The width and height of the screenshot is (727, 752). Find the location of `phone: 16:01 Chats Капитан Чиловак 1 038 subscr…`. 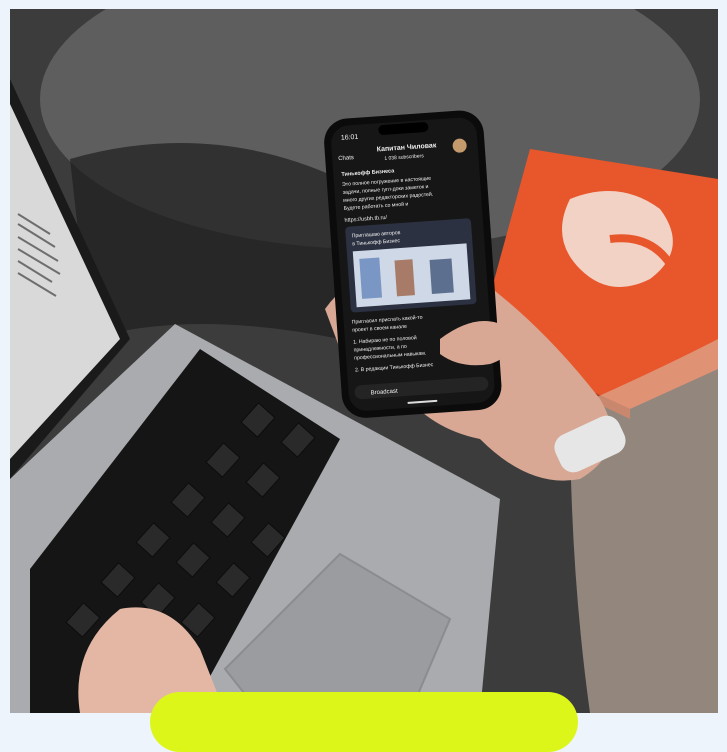

phone: 16:01 Chats Капитан Чиловак 1 038 subscr… is located at coordinates (413, 264).